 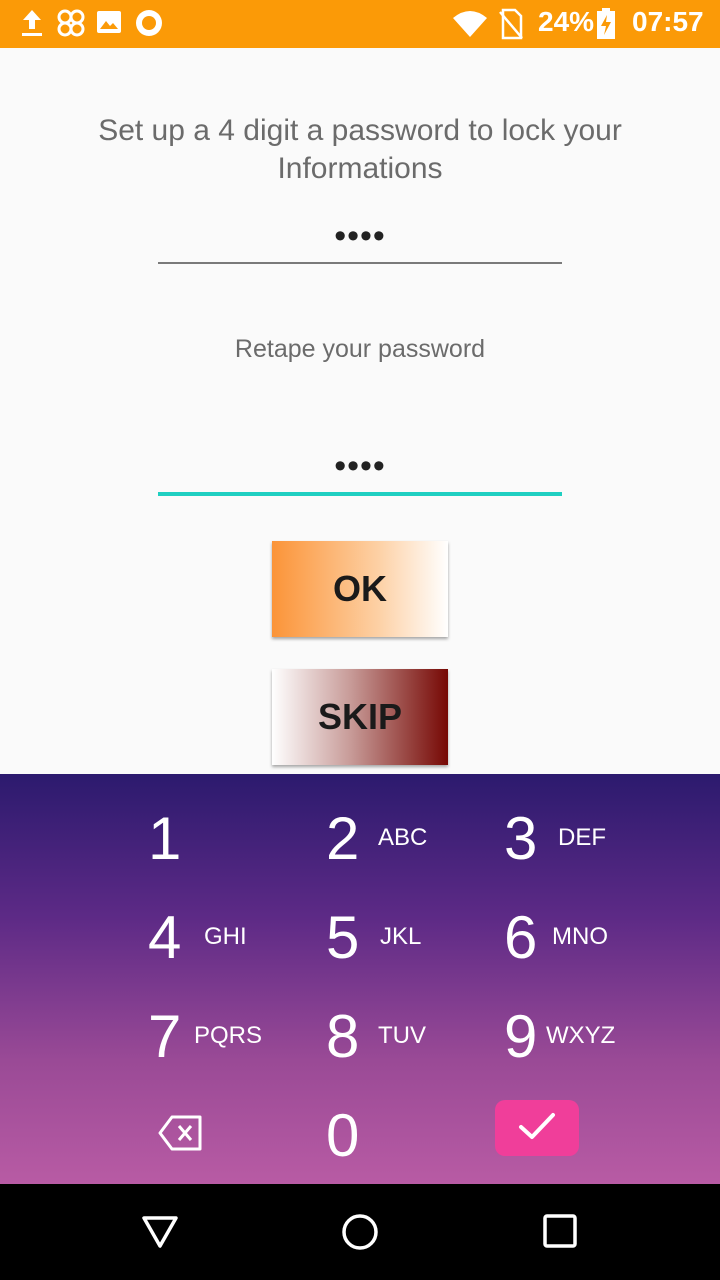 What do you see at coordinates (160, 1232) in the screenshot?
I see `back-triangle-icon` at bounding box center [160, 1232].